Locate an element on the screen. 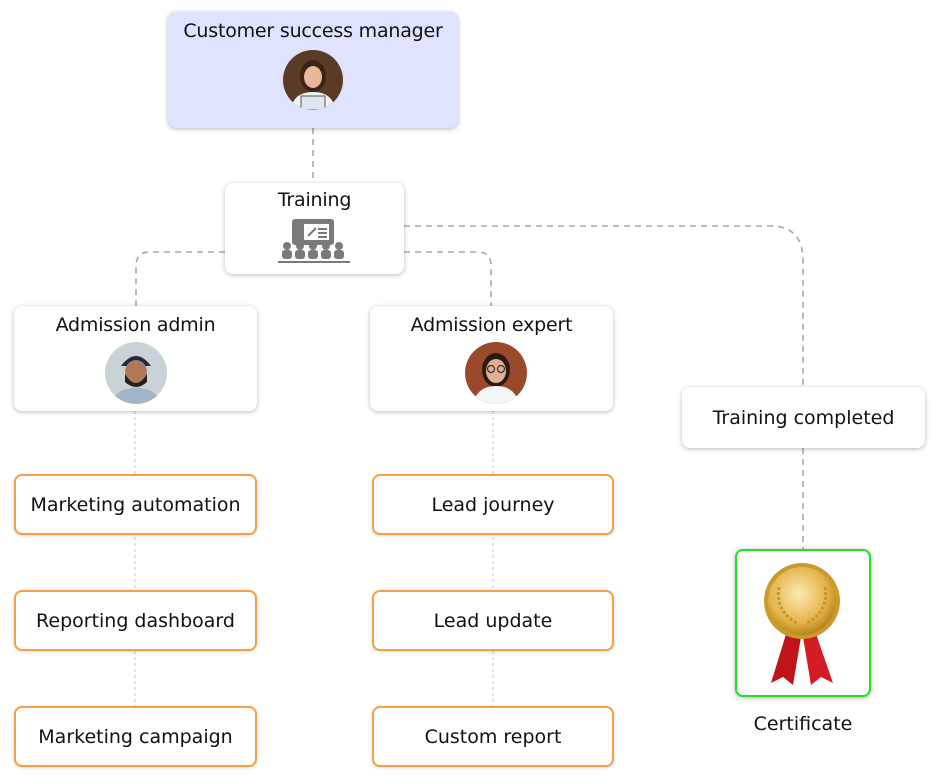  manager-avatar is located at coordinates (313, 80).